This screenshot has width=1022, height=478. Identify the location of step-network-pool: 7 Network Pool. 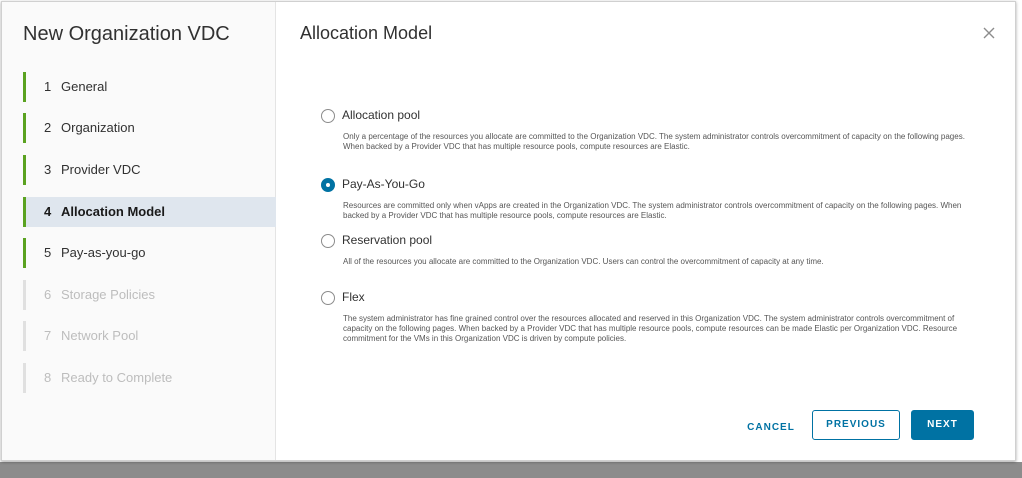
(149, 336).